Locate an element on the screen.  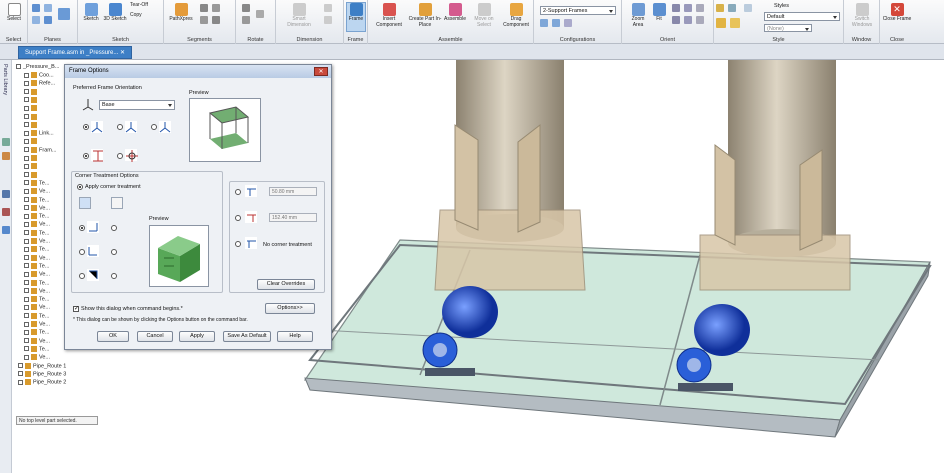
document-tab: Support Frame.asm in _Pressure... ✕ is located at coordinates (75, 52).